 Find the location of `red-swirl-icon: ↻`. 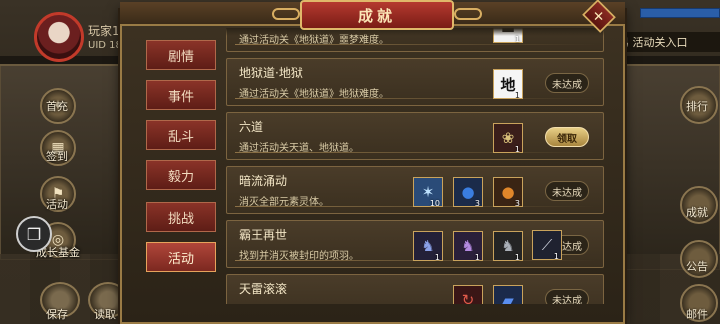

red-swirl-icon: ↻ is located at coordinates (468, 297).